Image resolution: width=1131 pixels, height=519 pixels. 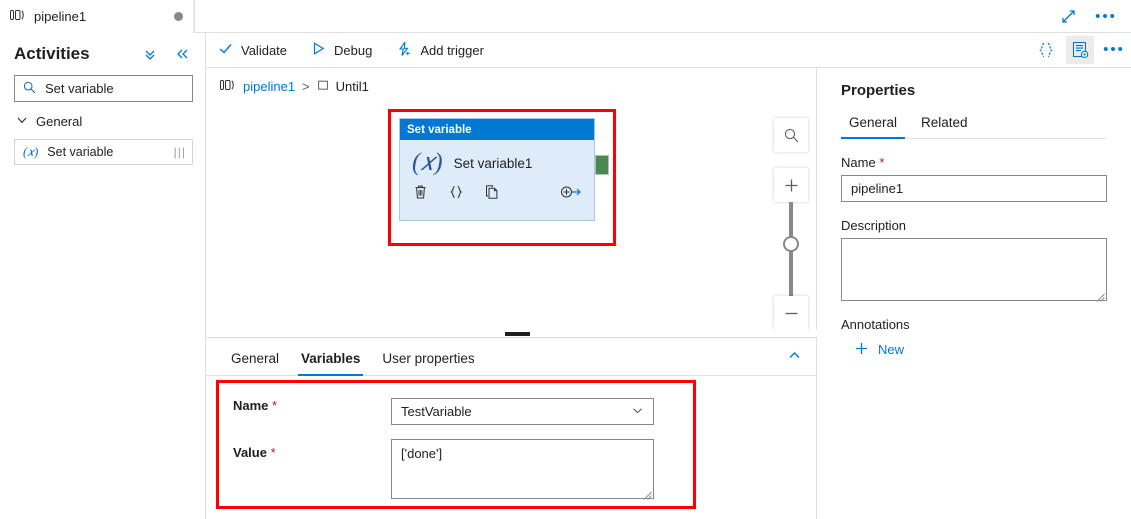 I want to click on command-bar: Validate Debug Add trigger •••, so click(x=668, y=50).